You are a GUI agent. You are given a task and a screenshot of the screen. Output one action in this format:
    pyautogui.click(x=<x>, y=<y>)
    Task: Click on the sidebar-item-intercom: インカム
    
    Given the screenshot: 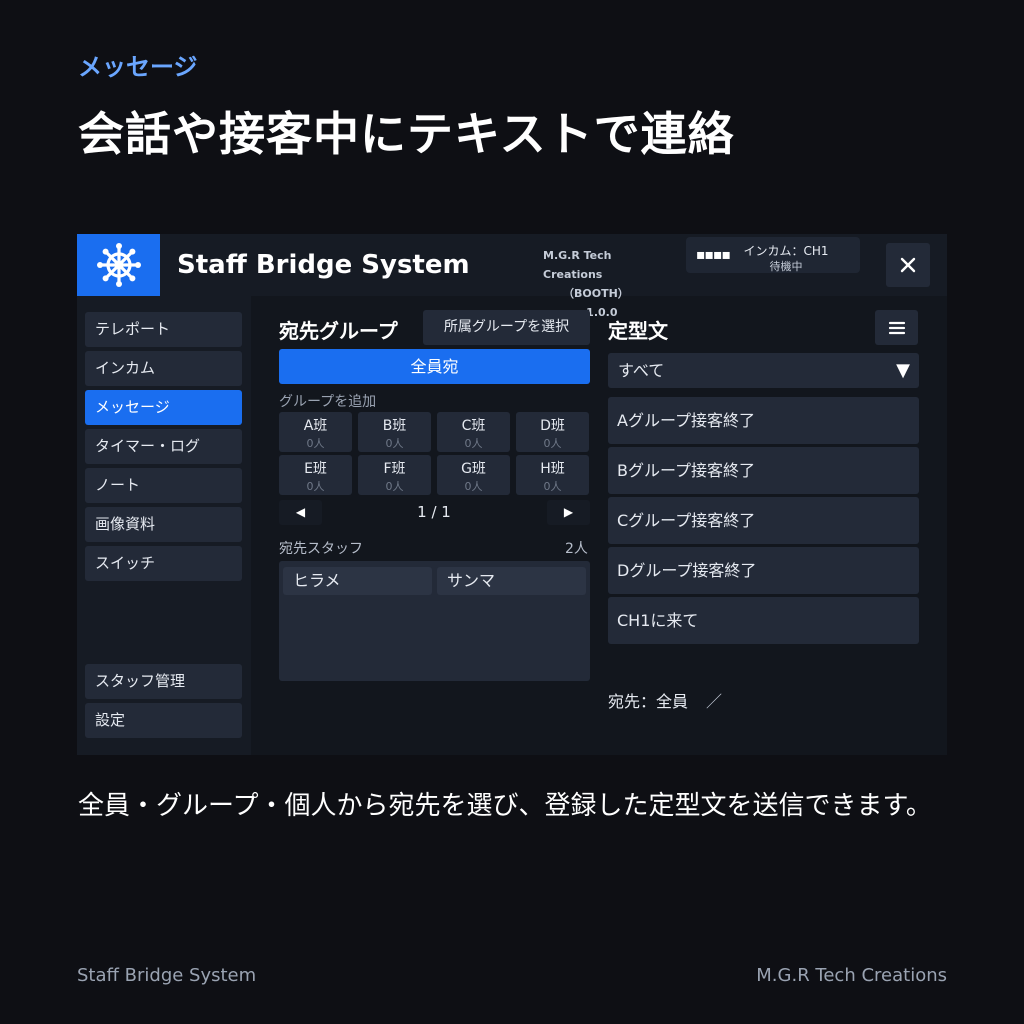 What is the action you would take?
    pyautogui.click(x=163, y=368)
    